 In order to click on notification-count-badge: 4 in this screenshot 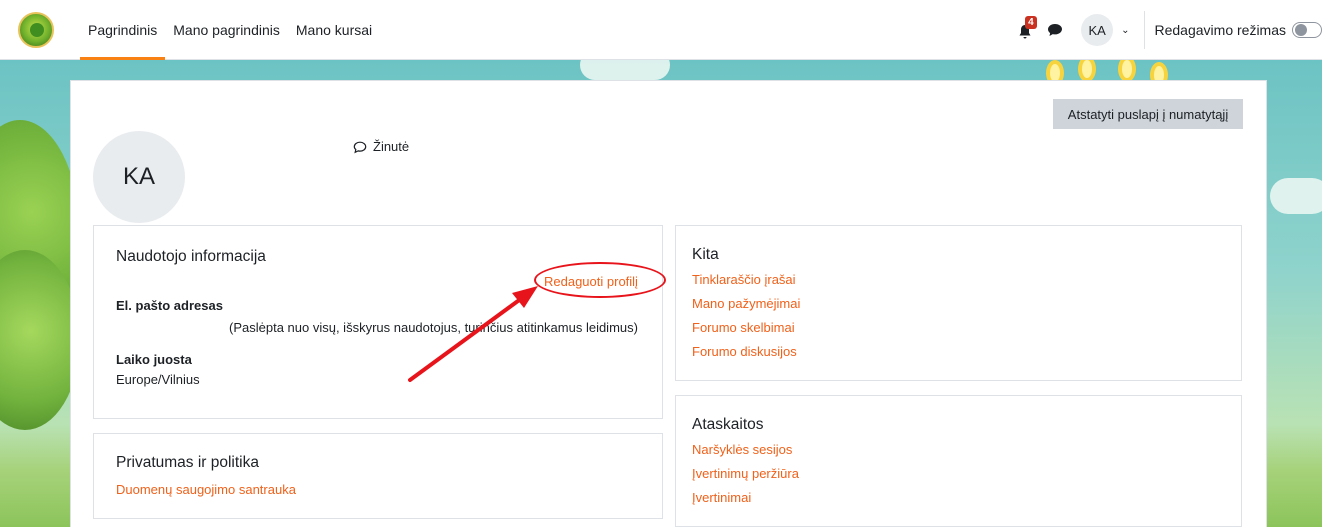, I will do `click(1031, 22)`.